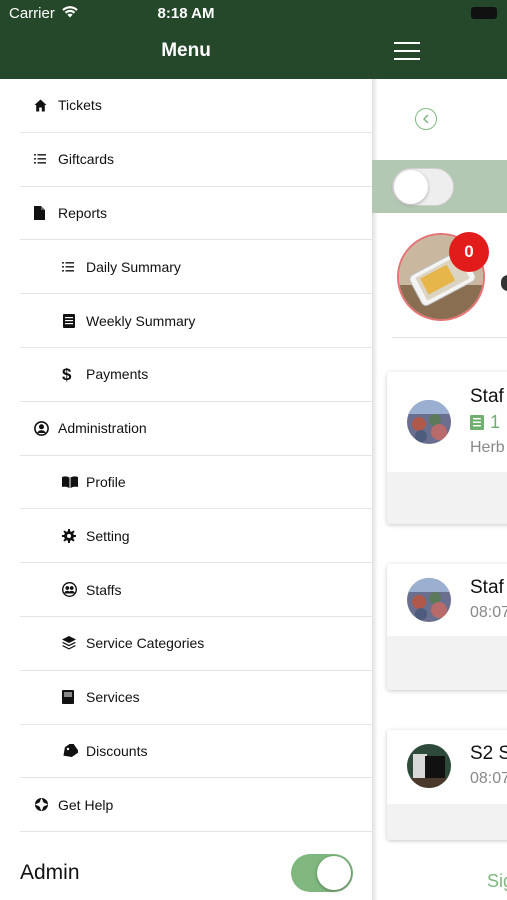  I want to click on menu-item-payments: $ Payments, so click(196, 375).